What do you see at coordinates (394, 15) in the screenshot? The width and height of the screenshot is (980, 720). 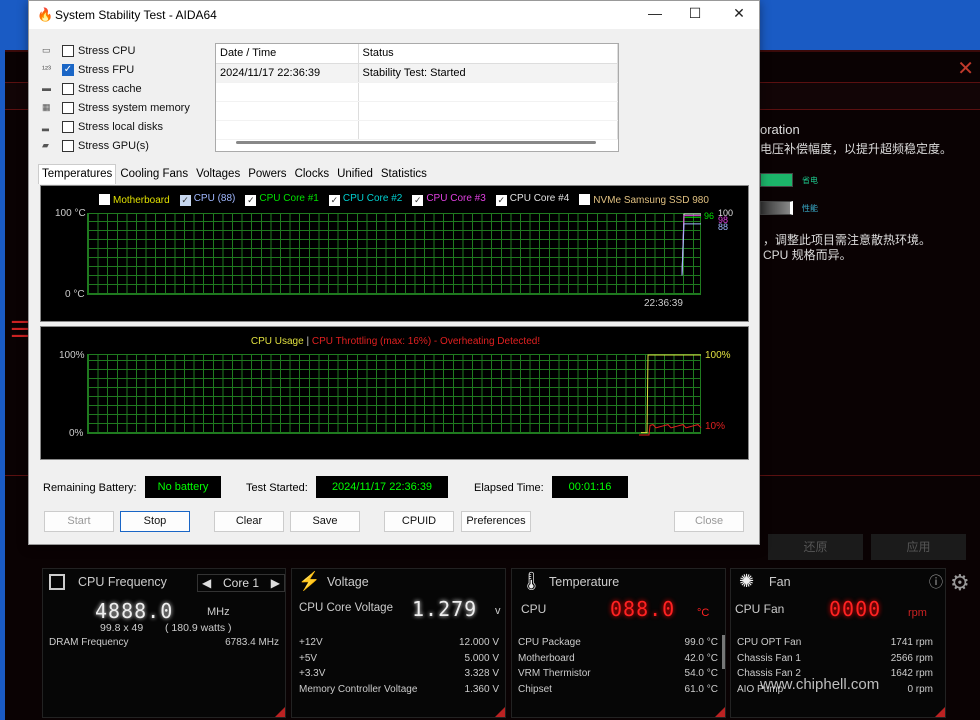 I see `title-bar: 🔥 System Stability Test - AIDA64 — ☐ ✕` at bounding box center [394, 15].